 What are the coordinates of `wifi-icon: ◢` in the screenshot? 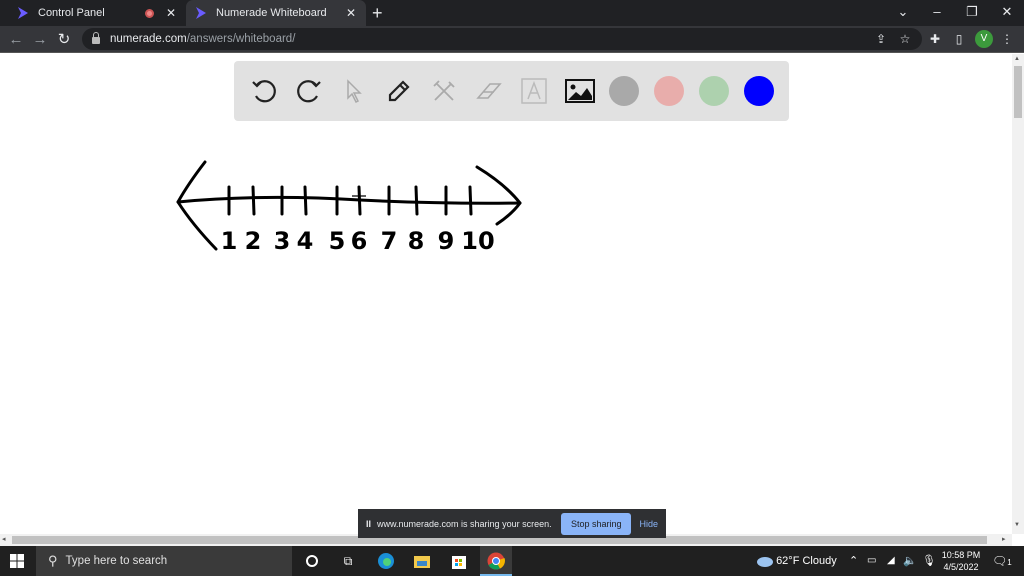 It's located at (891, 561).